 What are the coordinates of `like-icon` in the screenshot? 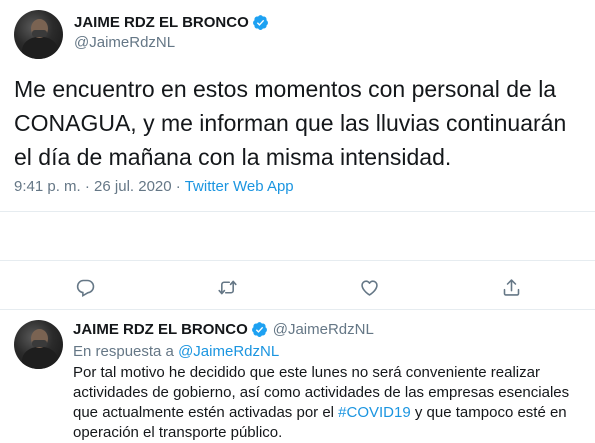 It's located at (369, 287).